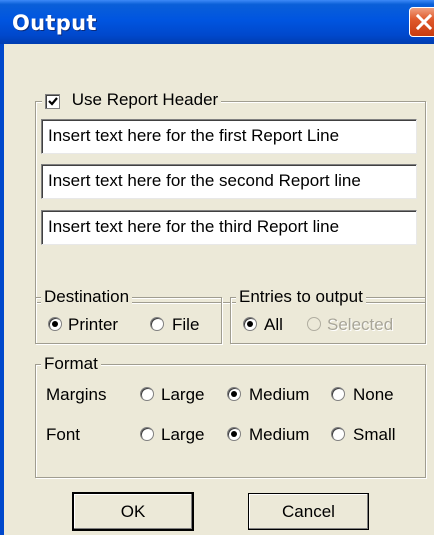 The width and height of the screenshot is (434, 535). What do you see at coordinates (157, 324) in the screenshot?
I see `destination-file-radio` at bounding box center [157, 324].